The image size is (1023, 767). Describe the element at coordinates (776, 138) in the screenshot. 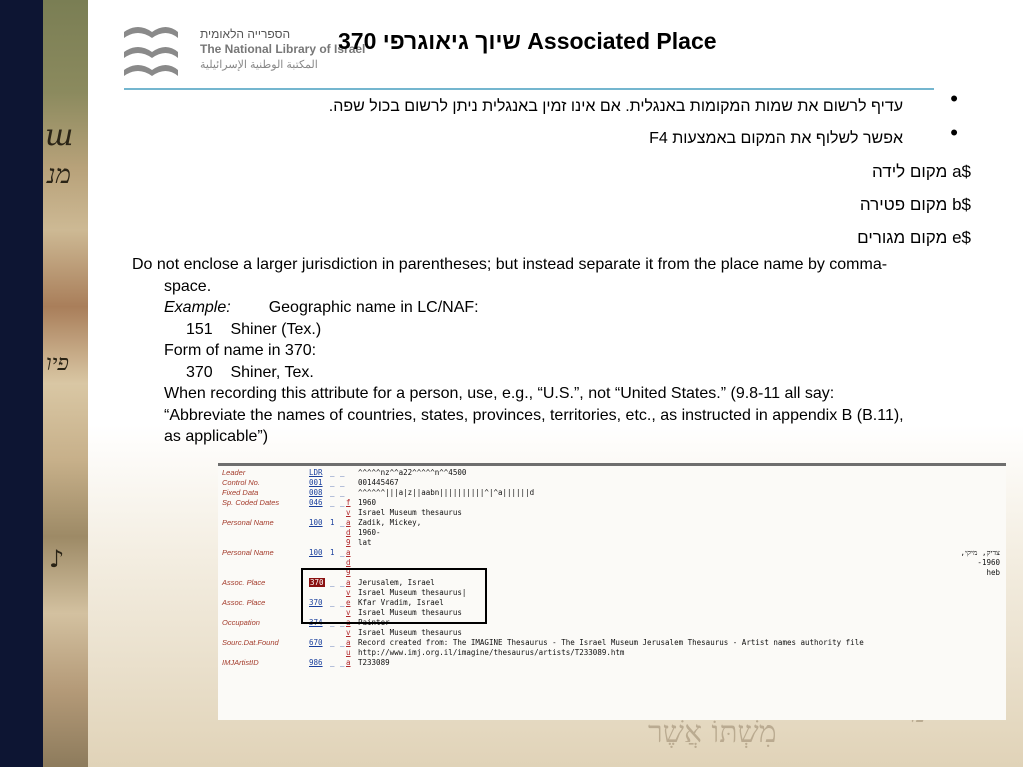

I see `bullet-text-2: אפשר לשלוף את המקום באמצעות F4` at that location.